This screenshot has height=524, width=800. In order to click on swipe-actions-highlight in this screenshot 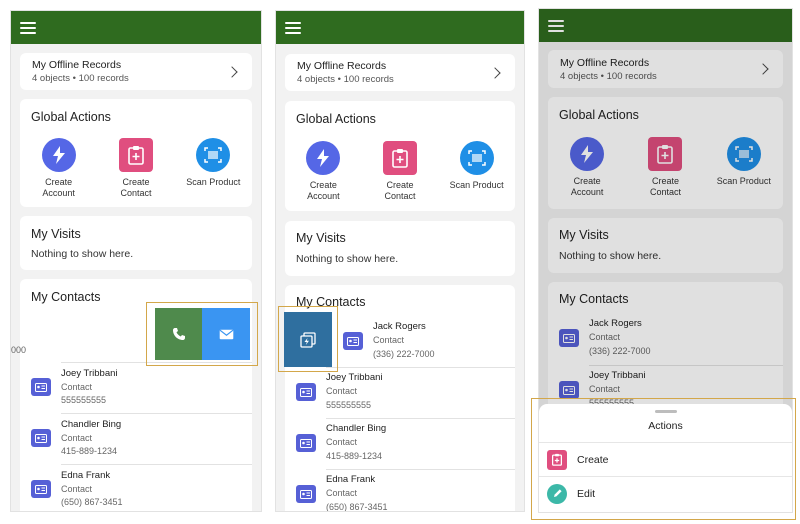, I will do `click(202, 334)`.